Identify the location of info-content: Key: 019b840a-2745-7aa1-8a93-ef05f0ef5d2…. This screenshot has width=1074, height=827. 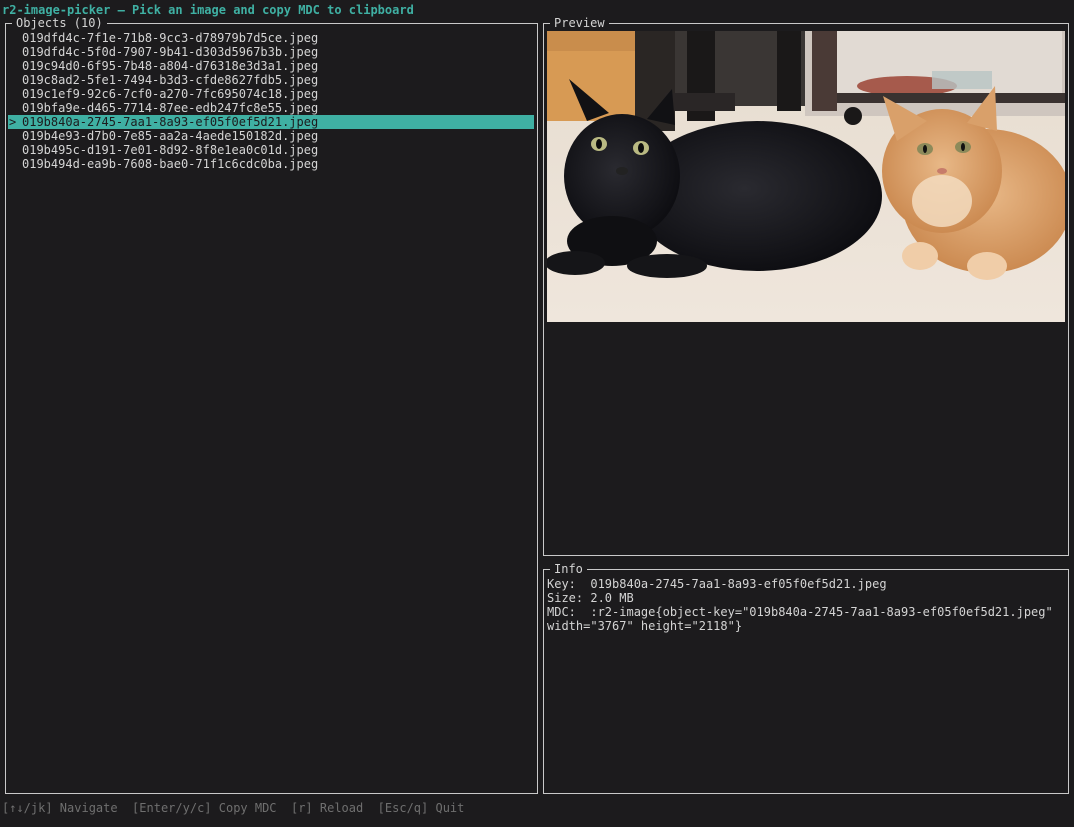
(806, 605).